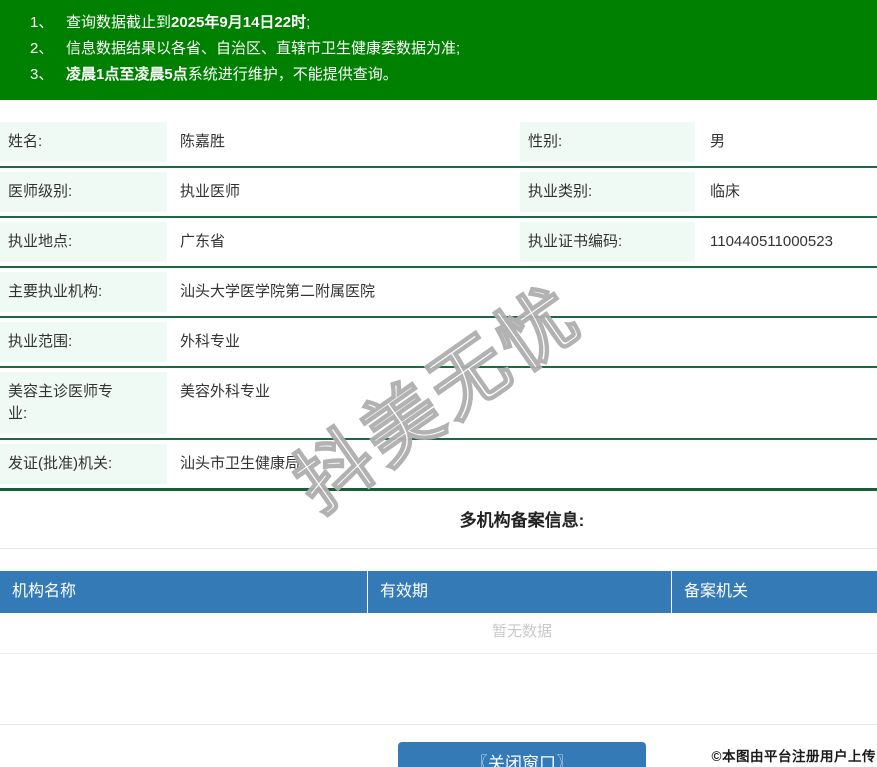  I want to click on field-value-name: 陈嘉胜, so click(203, 141).